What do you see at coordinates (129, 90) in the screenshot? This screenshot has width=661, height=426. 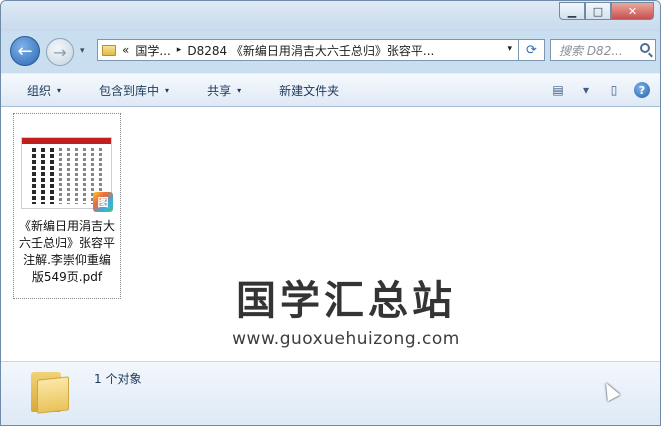 I see `include-in-library-label: 包含到库中` at bounding box center [129, 90].